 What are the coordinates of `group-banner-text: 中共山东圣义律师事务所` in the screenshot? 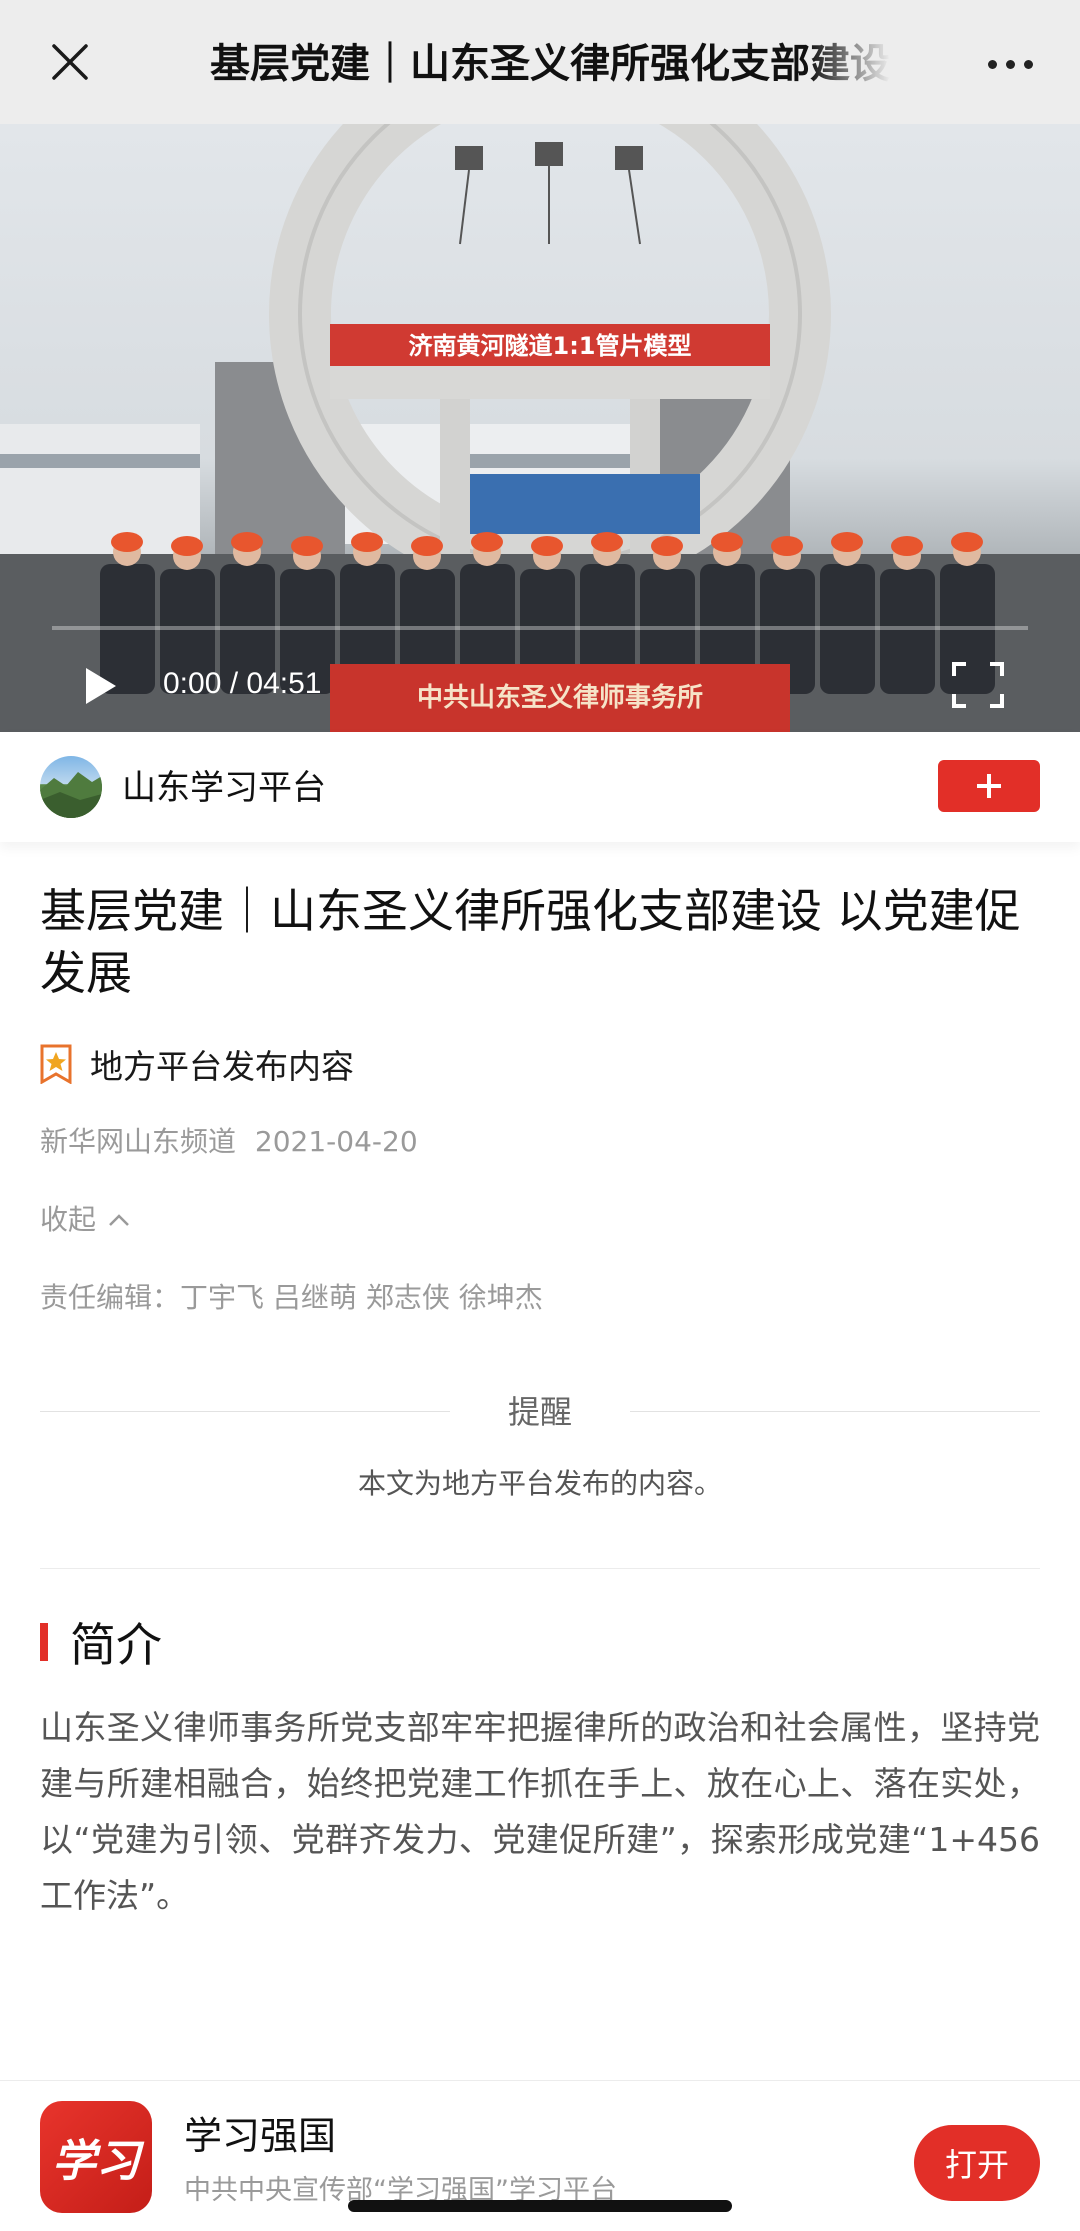 It's located at (560, 697).